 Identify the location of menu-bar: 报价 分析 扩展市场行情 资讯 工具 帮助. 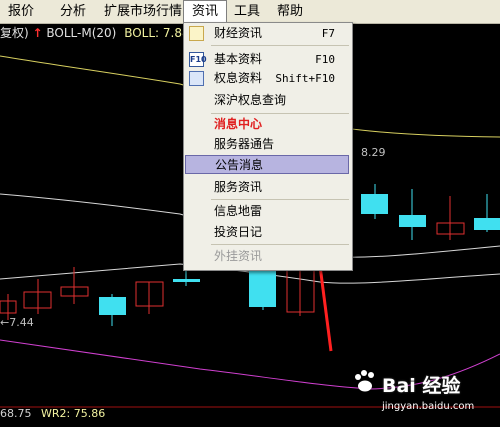
(250, 12).